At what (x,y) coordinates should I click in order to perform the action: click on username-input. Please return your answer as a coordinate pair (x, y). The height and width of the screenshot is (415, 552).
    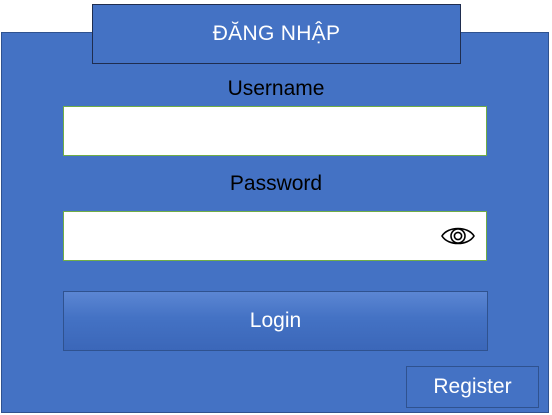
    Looking at the image, I should click on (275, 131).